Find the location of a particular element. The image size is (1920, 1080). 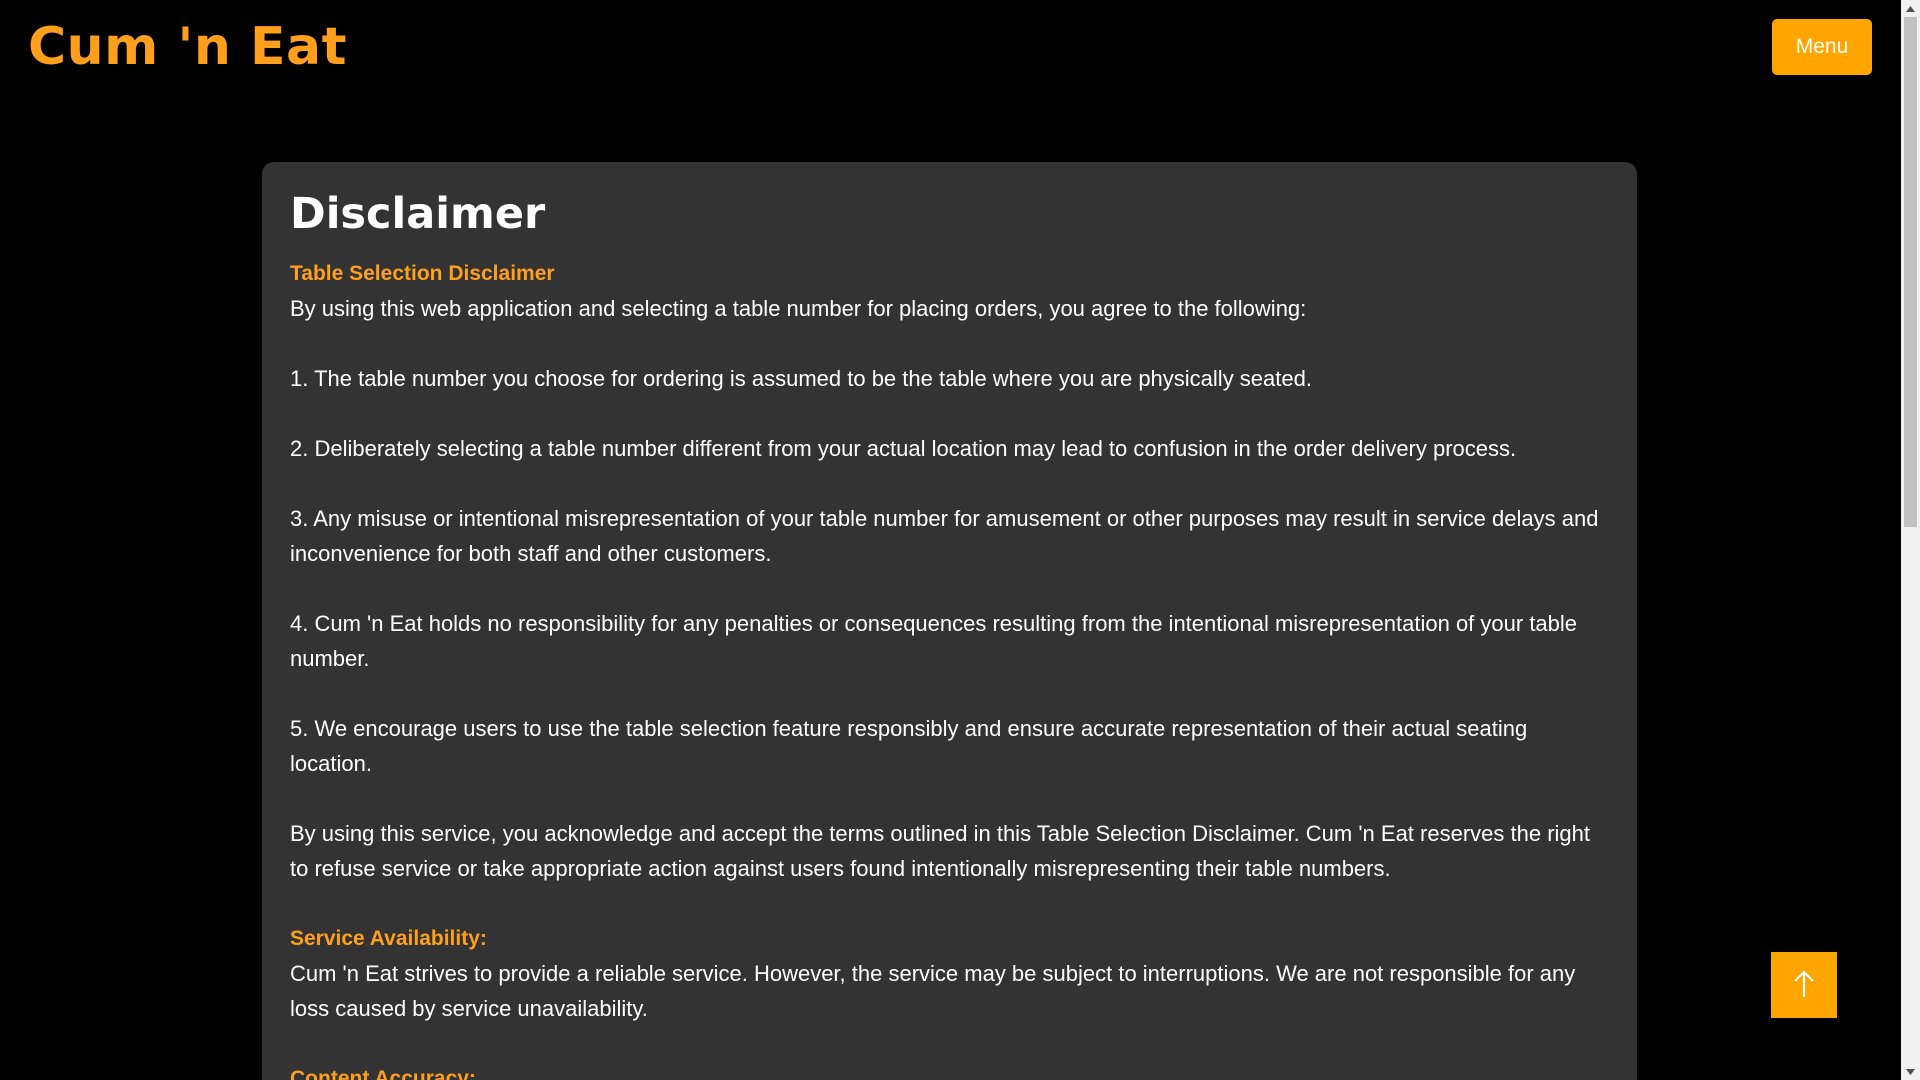

brand-logo: Cum 'n Eat is located at coordinates (187, 47).